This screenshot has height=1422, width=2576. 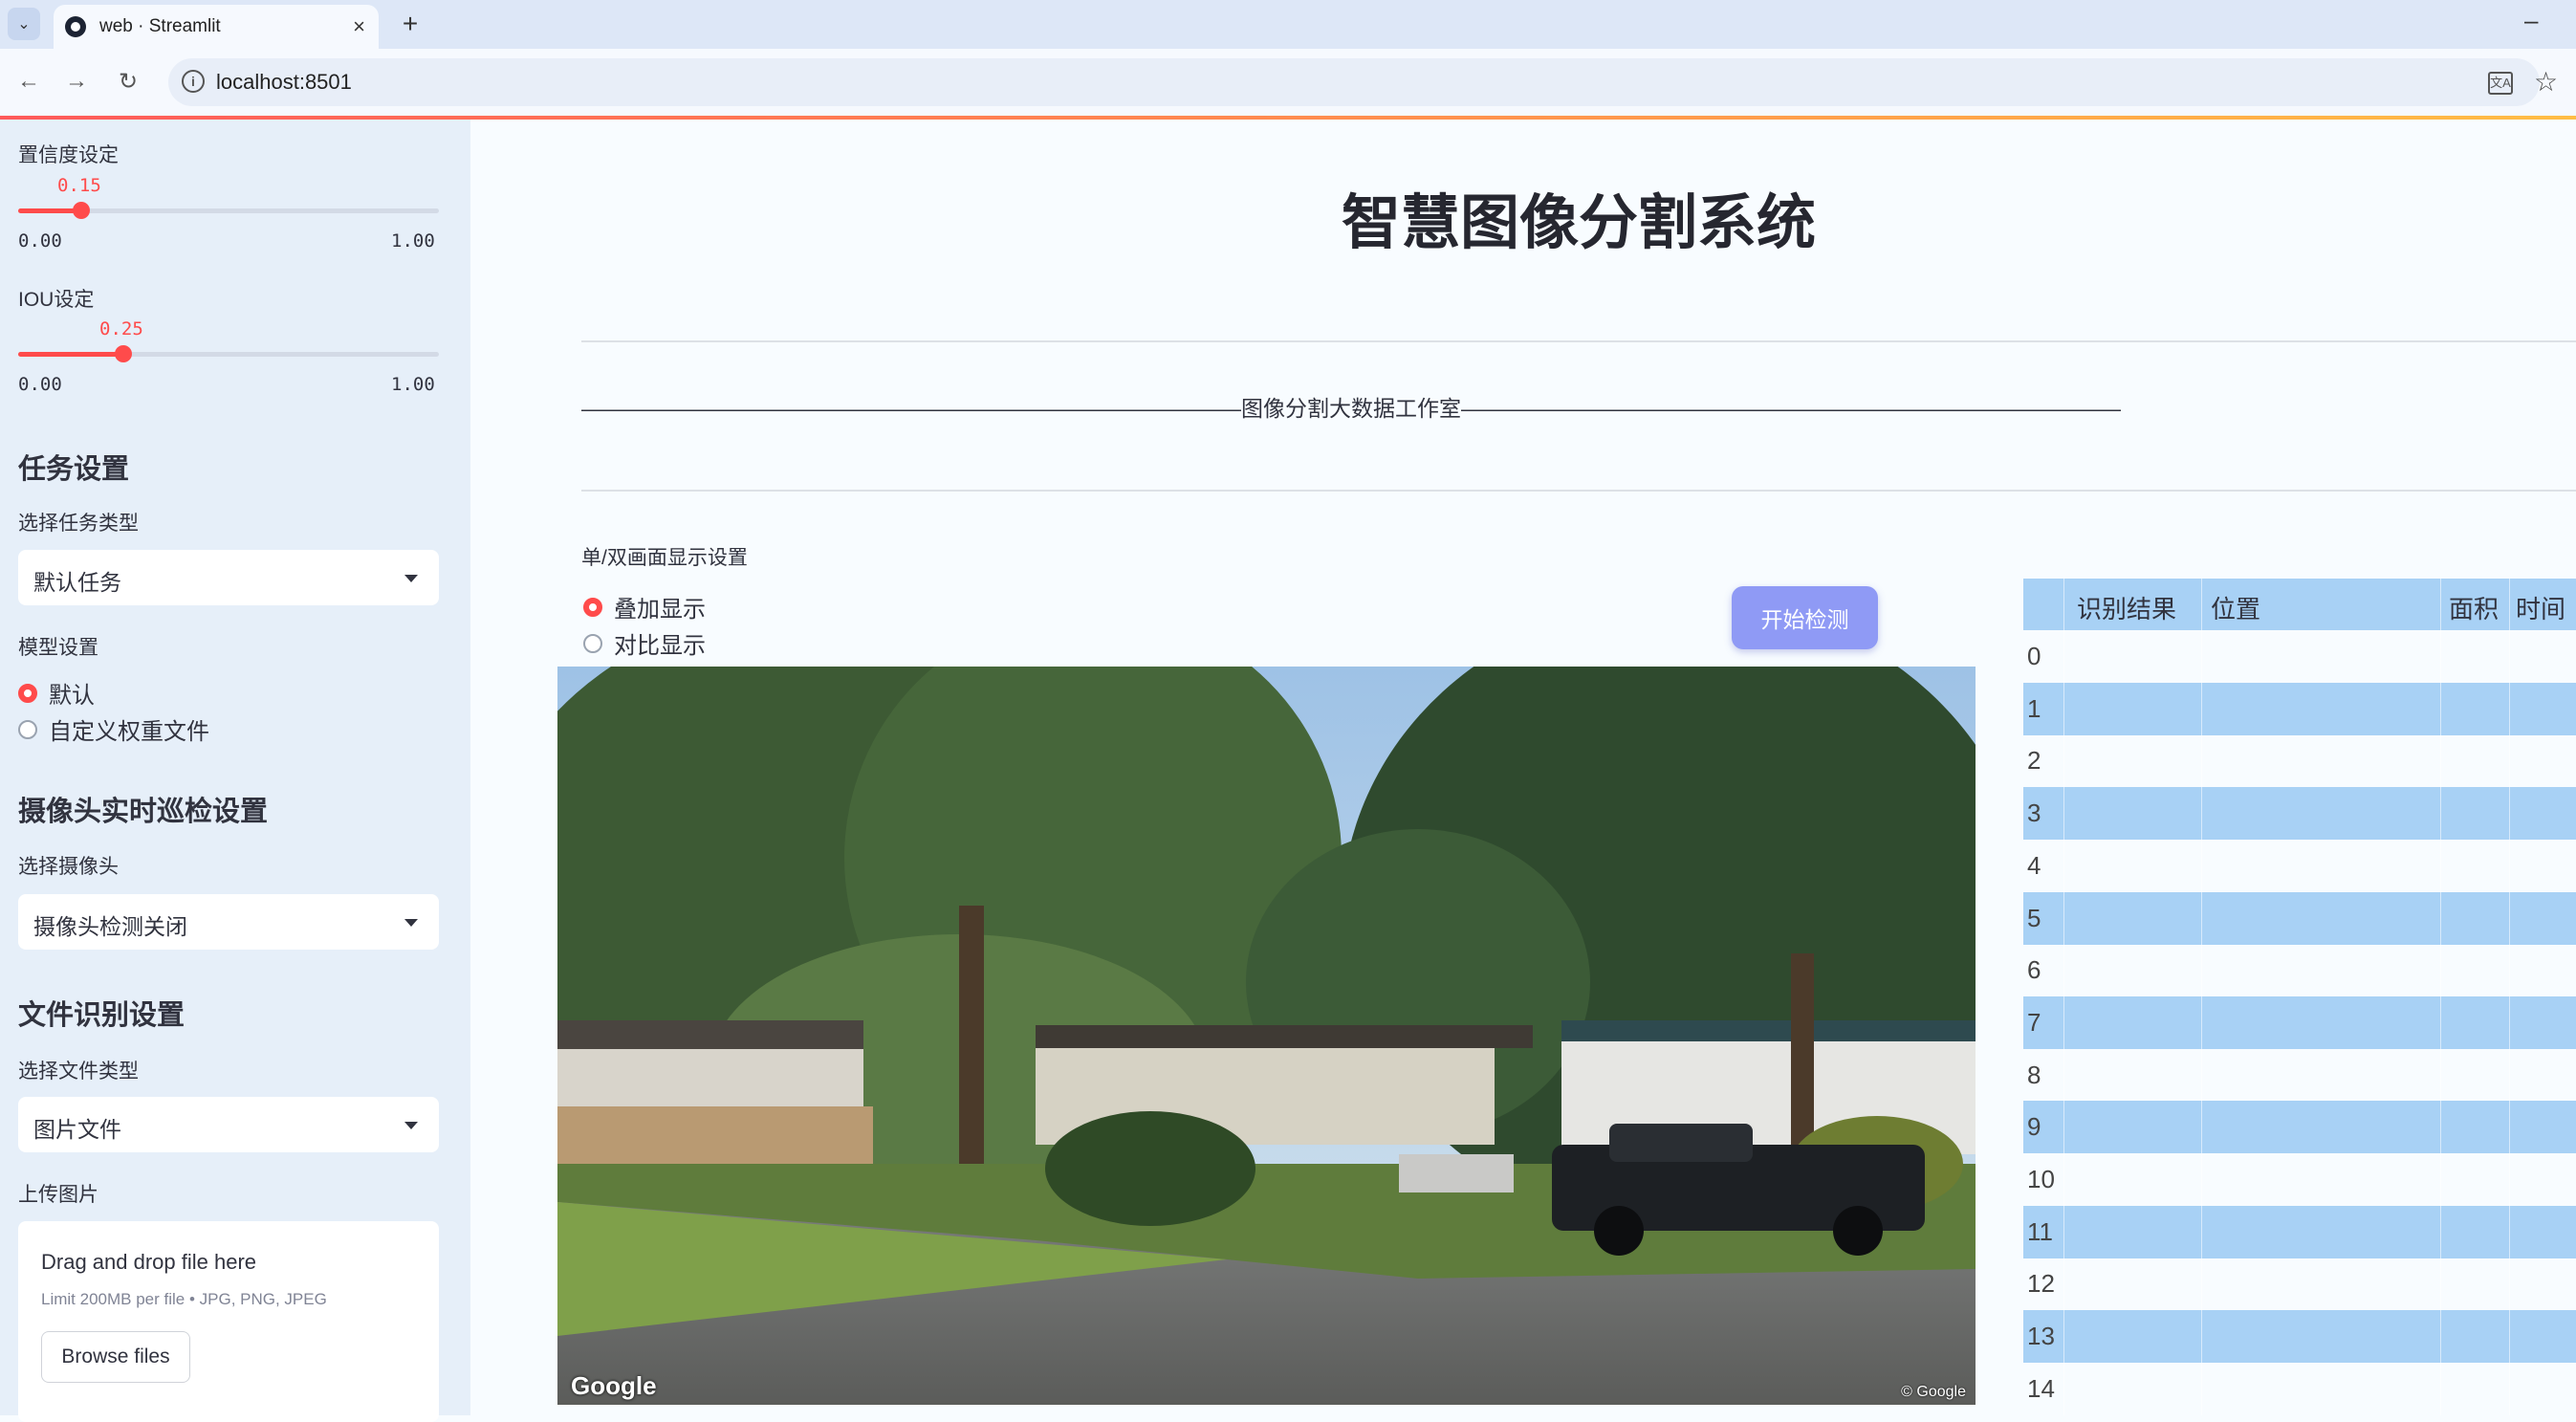 I want to click on table-row: 13, so click(x=2299, y=1337).